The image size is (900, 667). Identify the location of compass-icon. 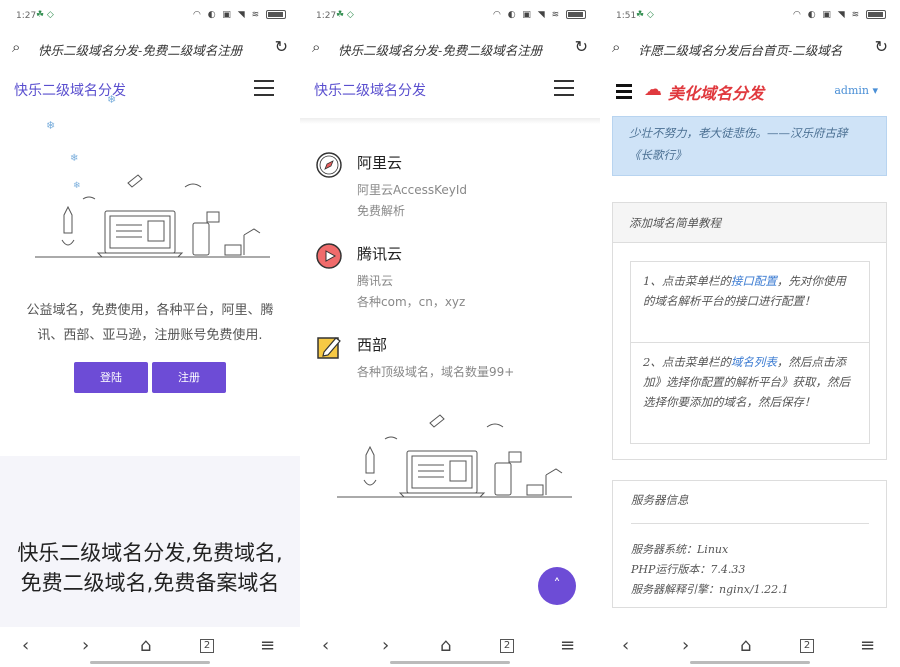
(329, 165).